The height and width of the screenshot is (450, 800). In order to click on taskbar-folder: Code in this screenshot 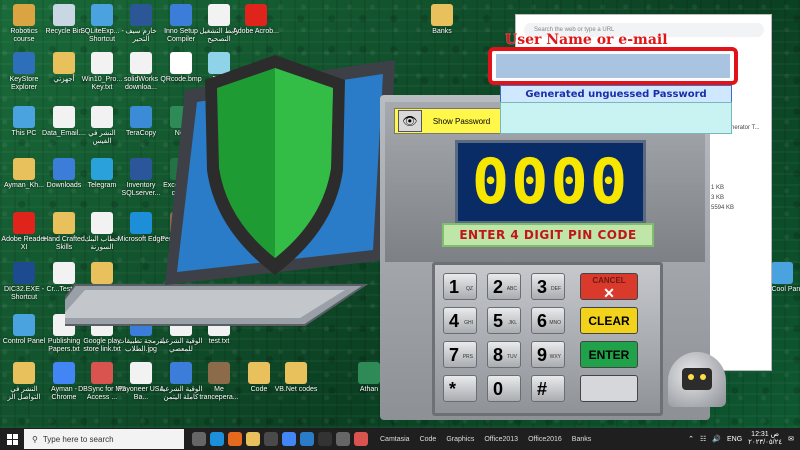, I will do `click(428, 439)`.